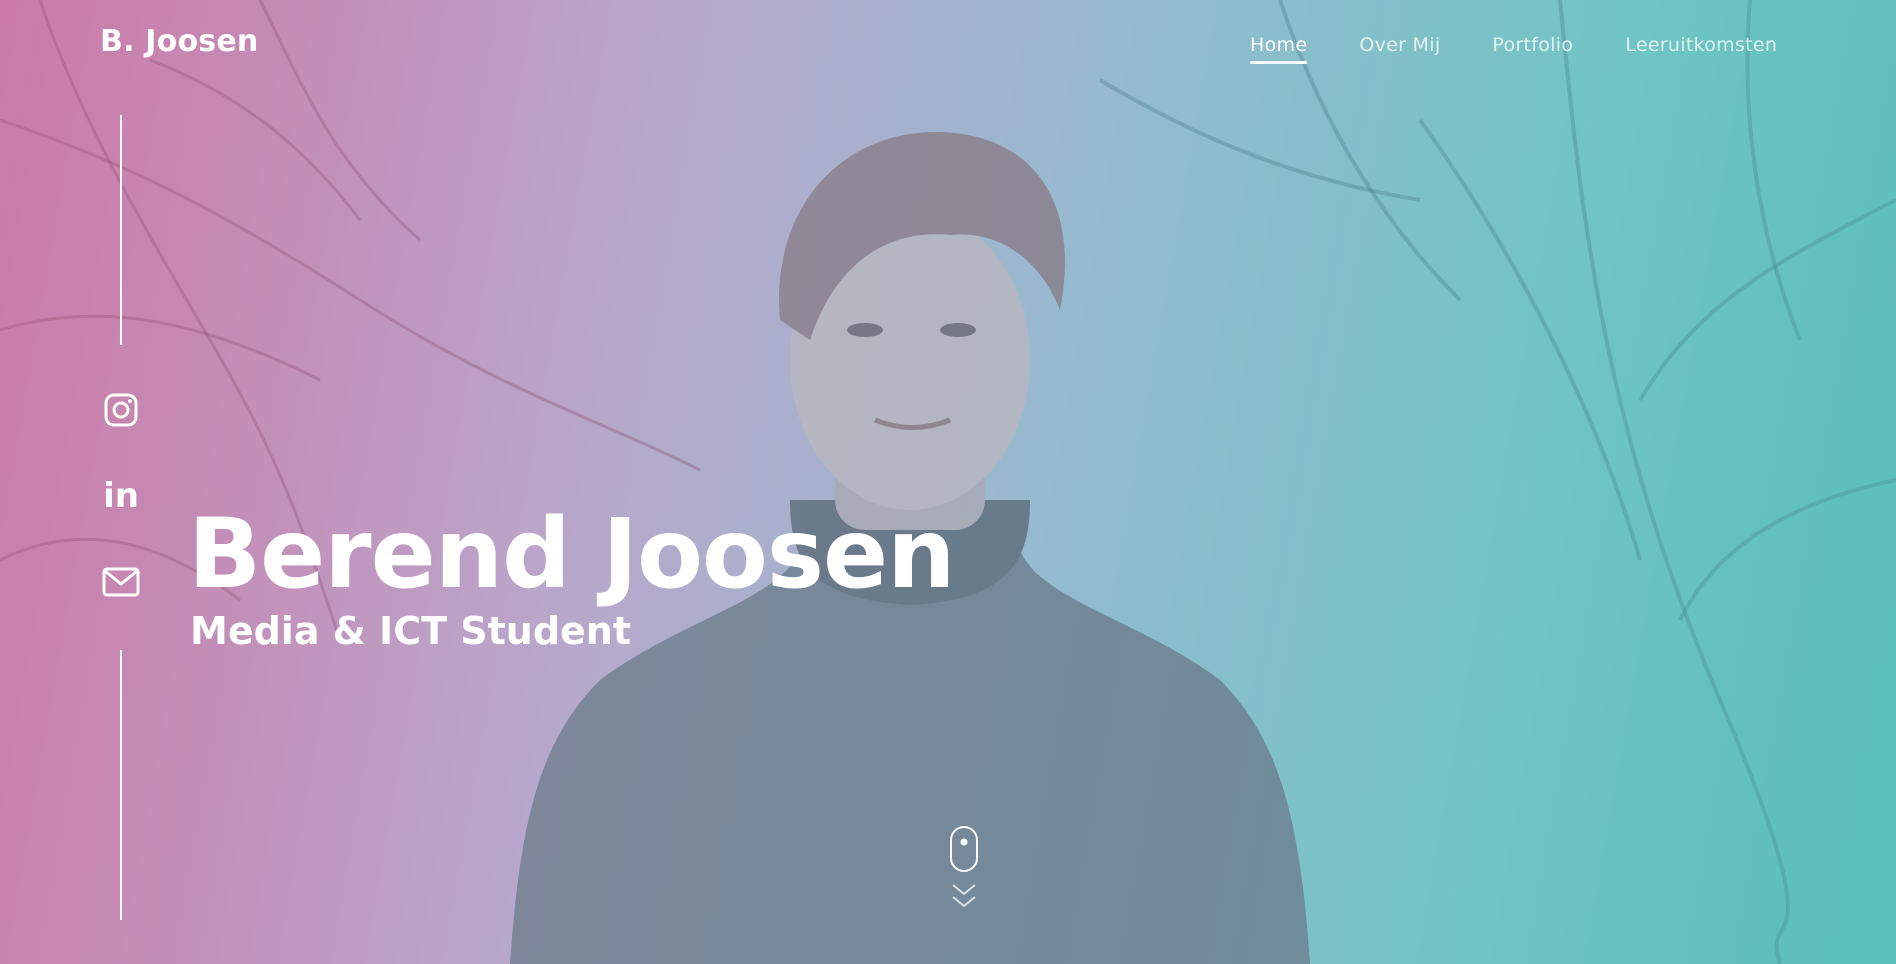 The height and width of the screenshot is (964, 1896). Describe the element at coordinates (121, 230) in the screenshot. I see `divider-line-top` at that location.